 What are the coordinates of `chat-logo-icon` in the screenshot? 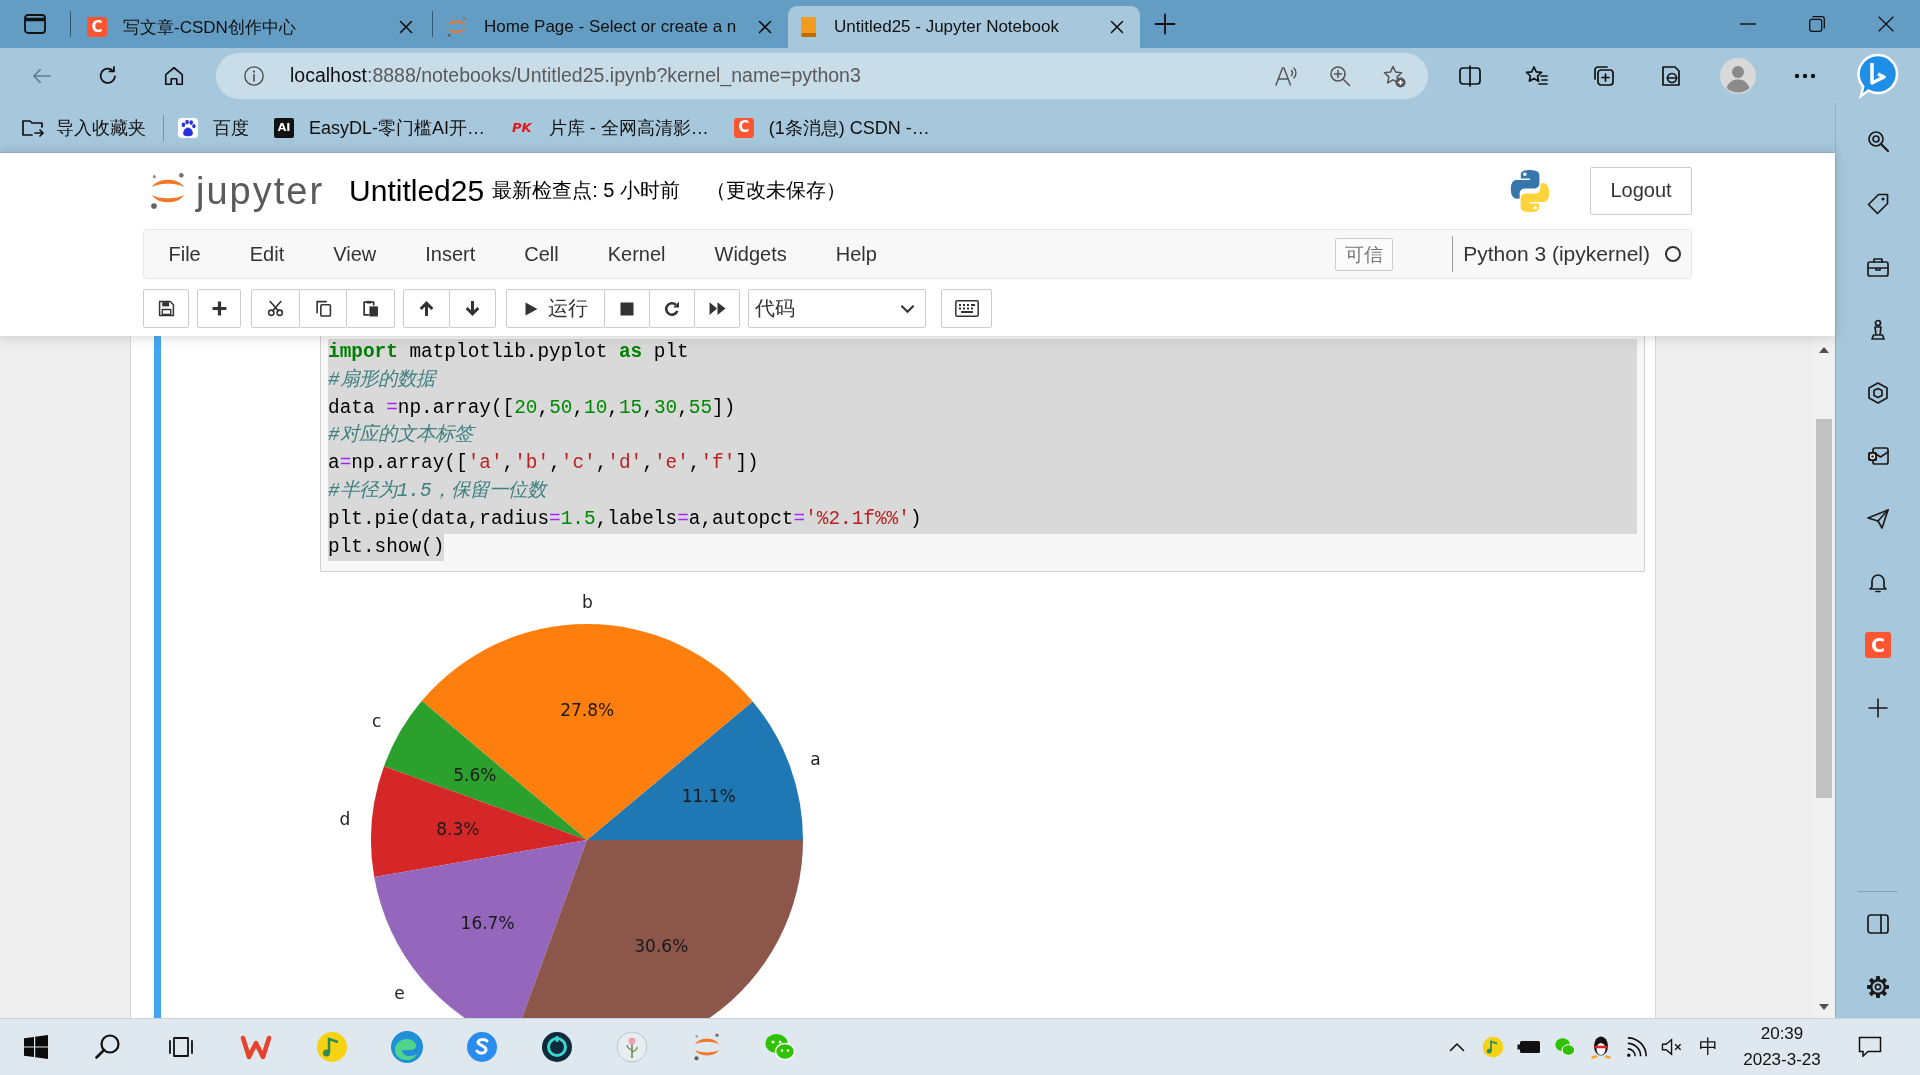 It's located at (1878, 75).